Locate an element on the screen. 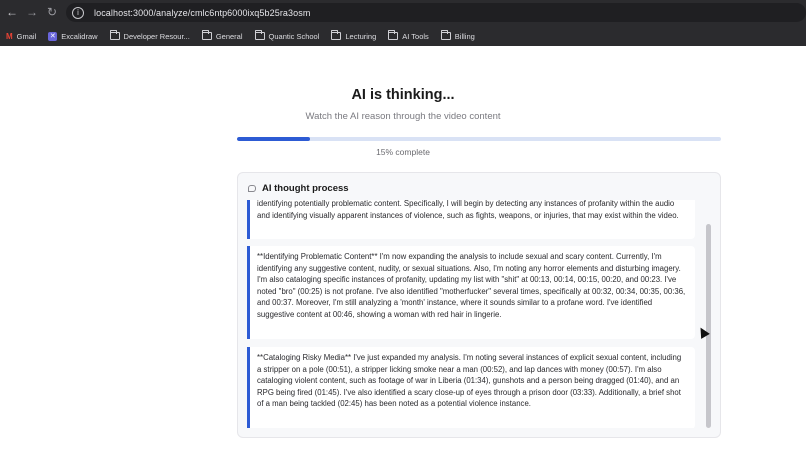 Image resolution: width=806 pixels, height=476 pixels. bookmark-ai-tools: AI Tools is located at coordinates (408, 35).